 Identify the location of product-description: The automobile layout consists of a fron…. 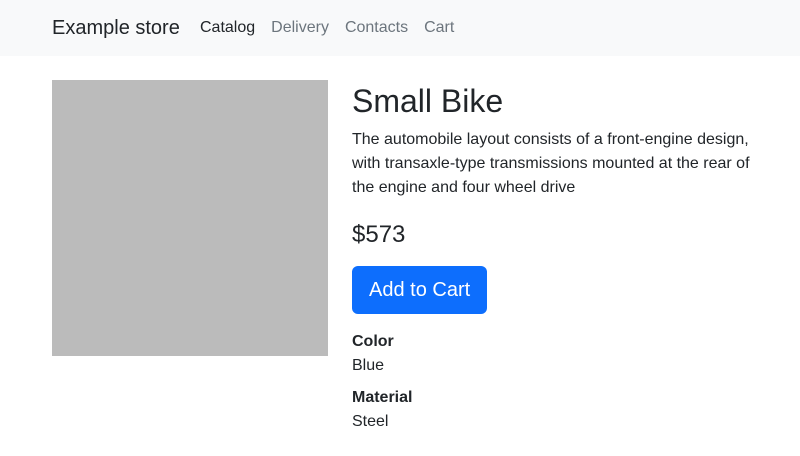
(551, 163).